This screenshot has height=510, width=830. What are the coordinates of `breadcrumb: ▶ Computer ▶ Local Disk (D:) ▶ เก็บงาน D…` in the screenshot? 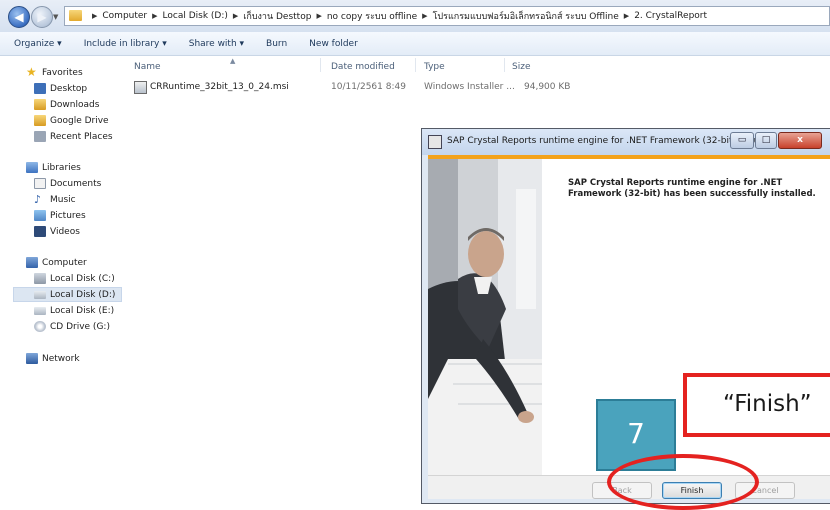 It's located at (397, 16).